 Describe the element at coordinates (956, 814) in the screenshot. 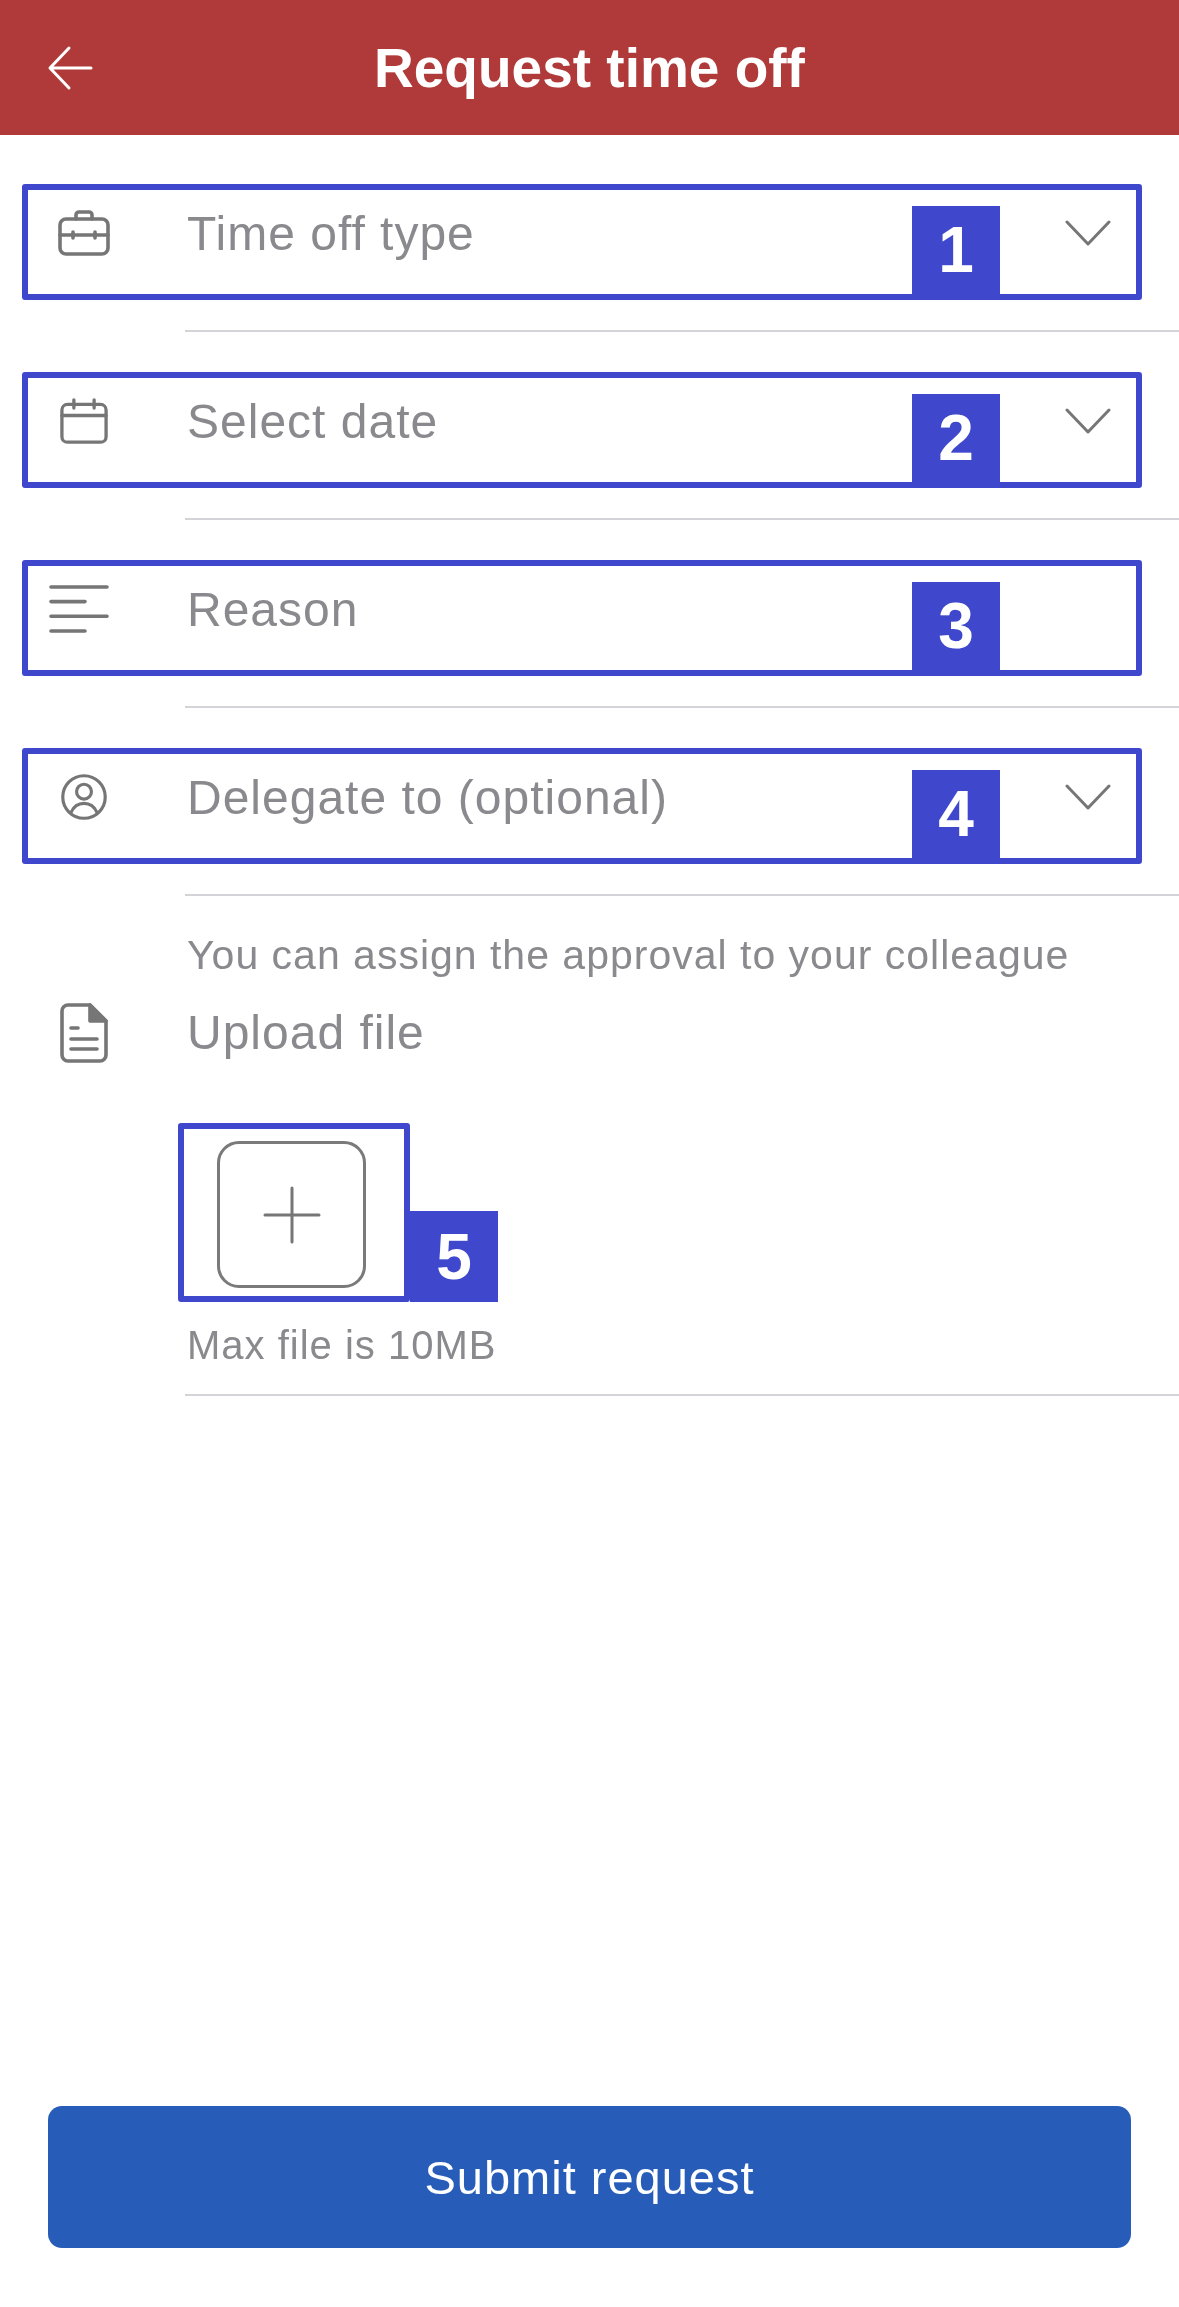

I see `callout-number: 4` at that location.